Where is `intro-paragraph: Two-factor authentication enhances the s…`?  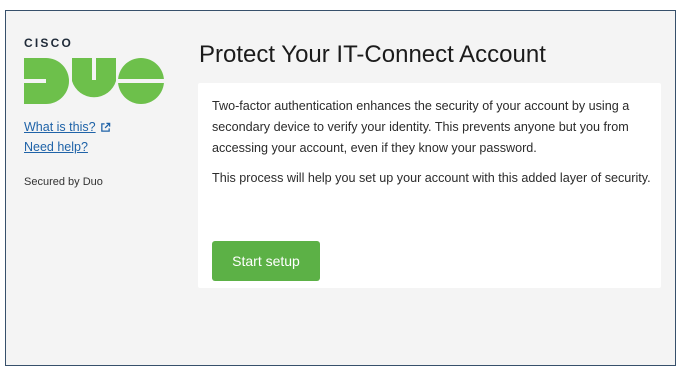
intro-paragraph: Two-factor authentication enhances the s… is located at coordinates (421, 127).